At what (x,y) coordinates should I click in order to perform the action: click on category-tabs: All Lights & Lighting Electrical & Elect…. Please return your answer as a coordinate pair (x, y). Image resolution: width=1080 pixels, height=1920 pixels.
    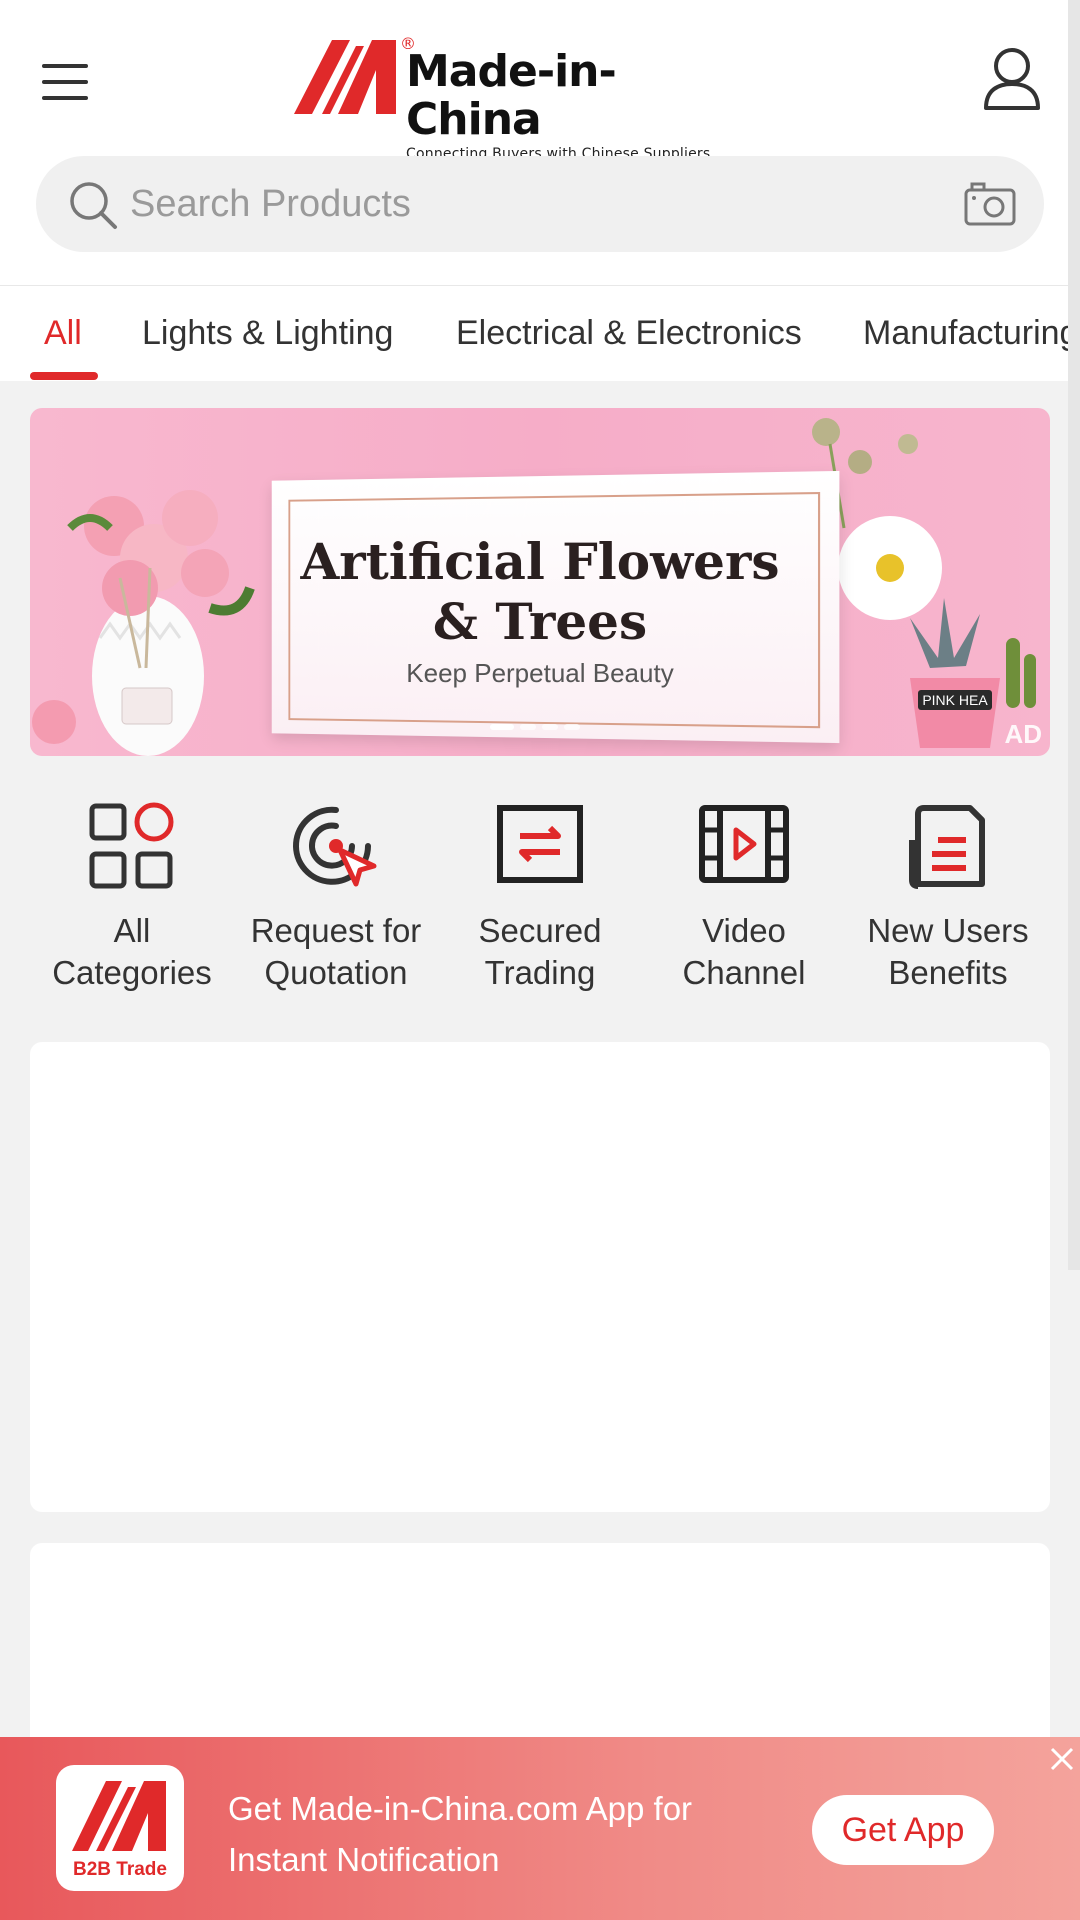
    Looking at the image, I should click on (540, 333).